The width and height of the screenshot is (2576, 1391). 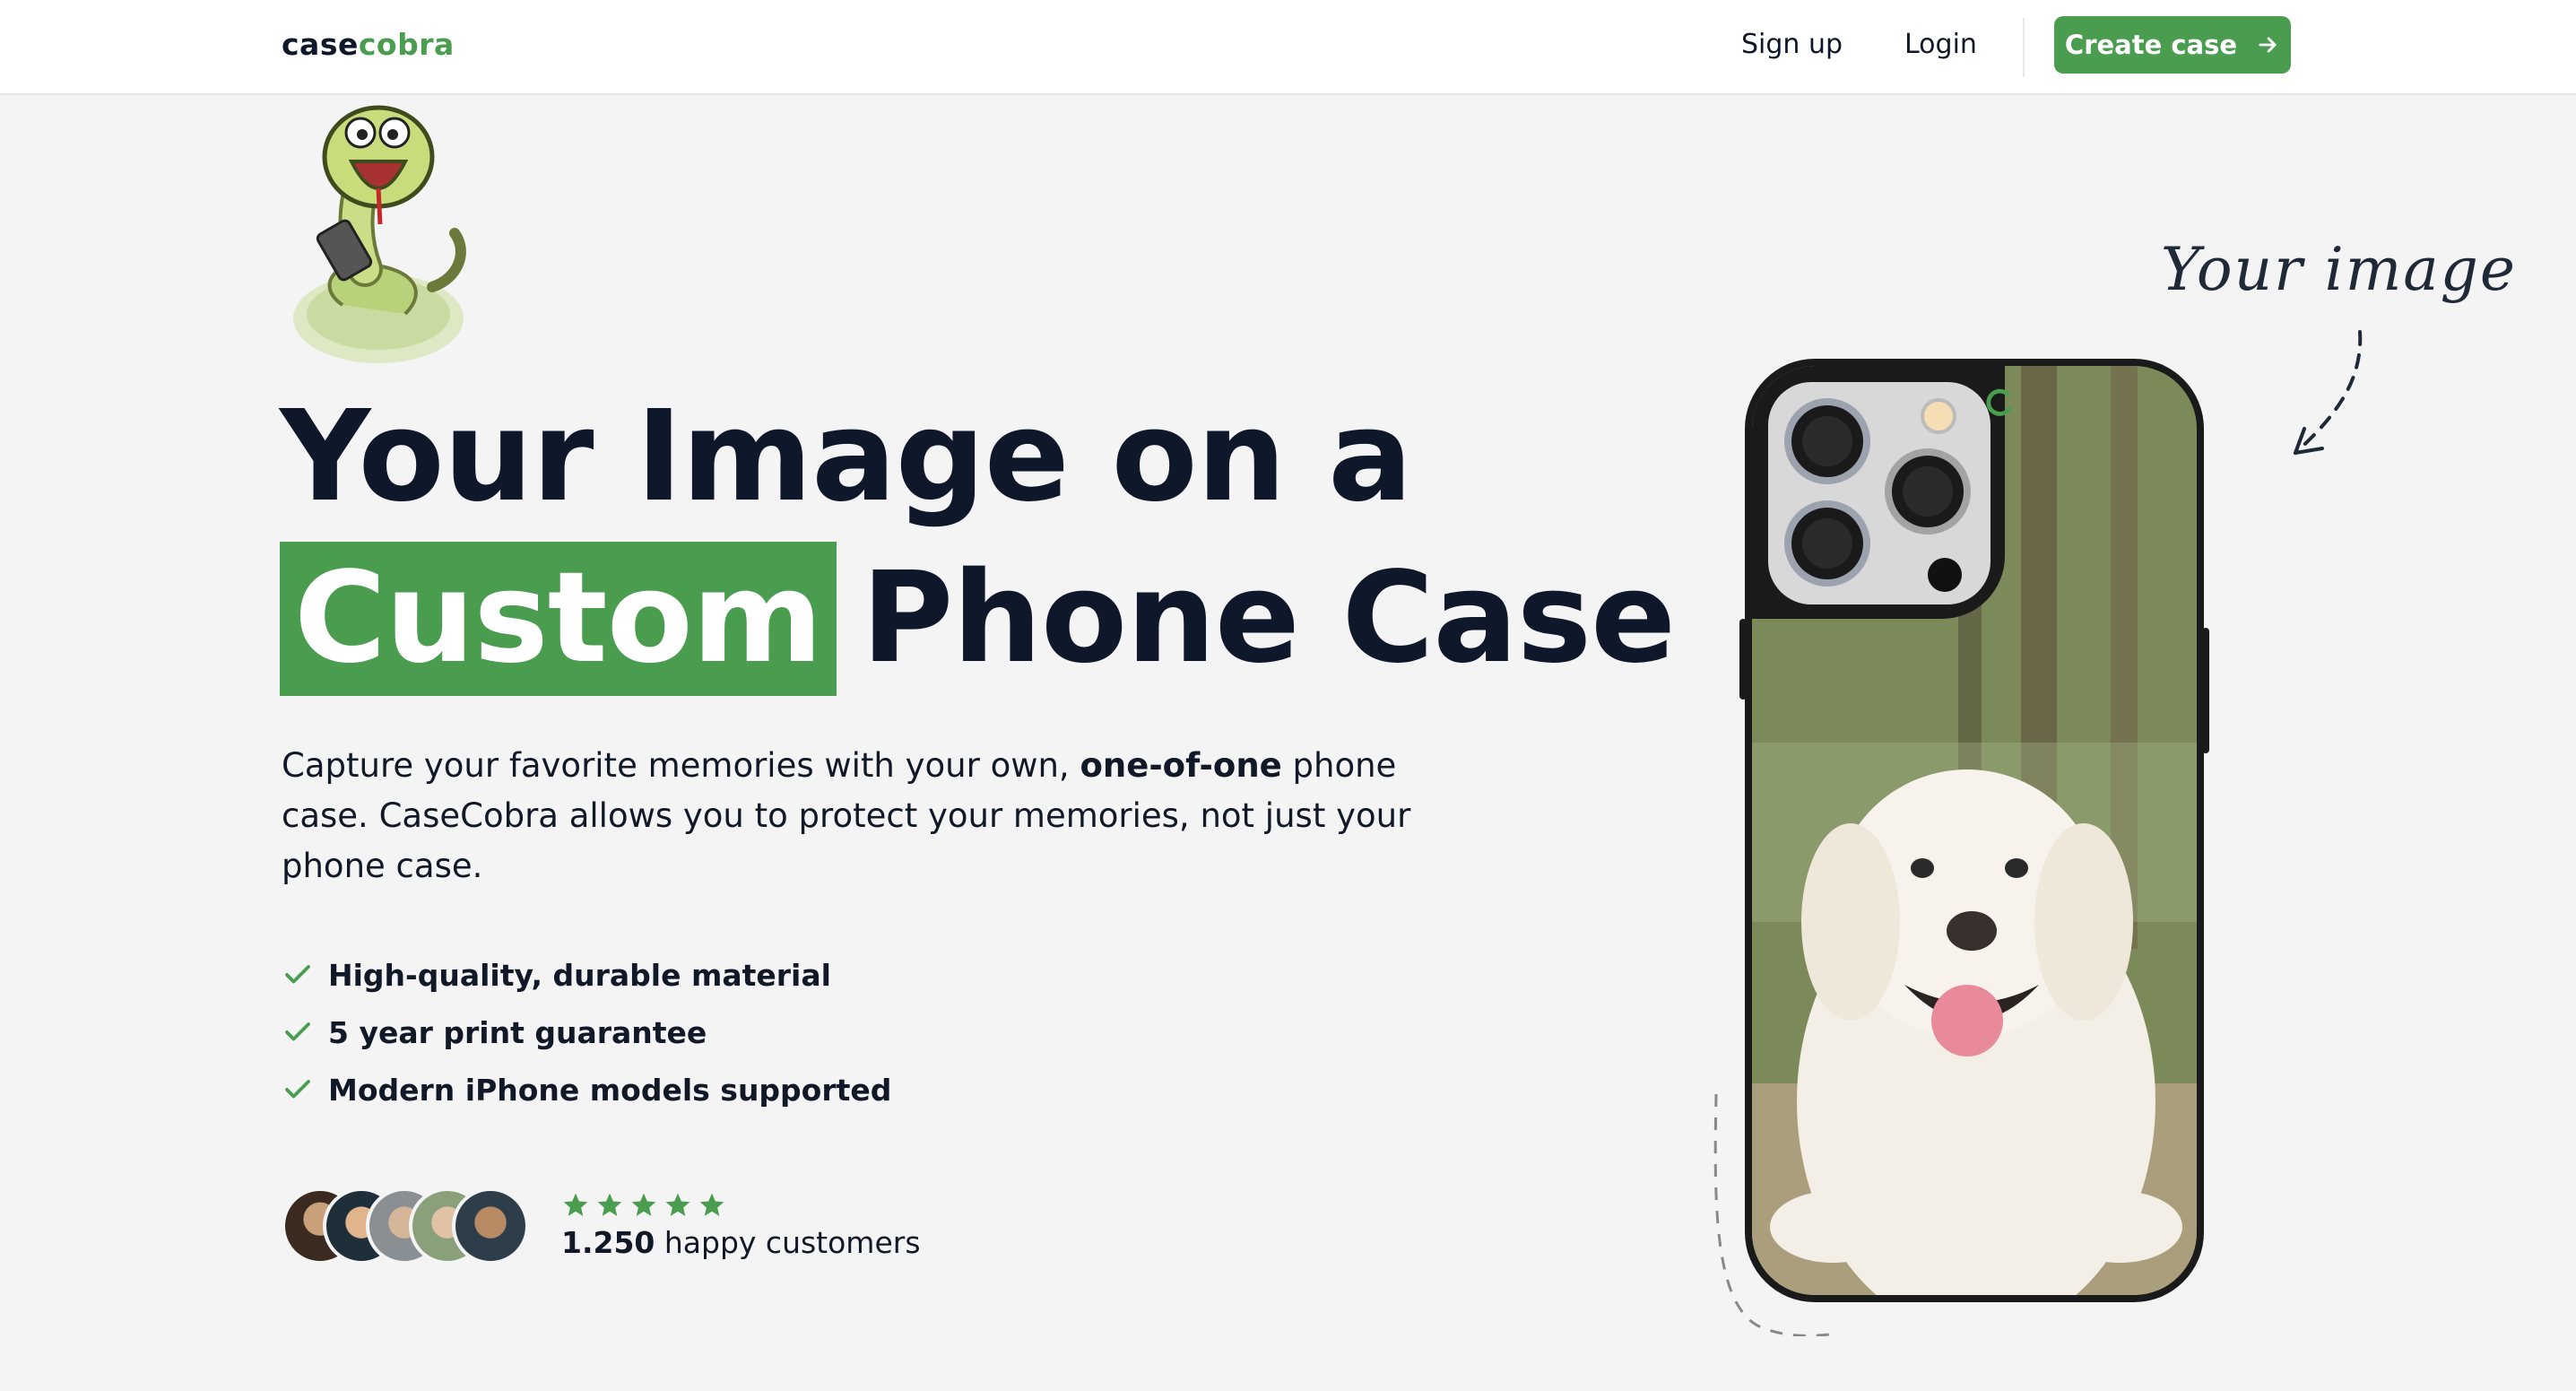 What do you see at coordinates (517, 1032) in the screenshot?
I see `feature-text: 5 year print guarantee` at bounding box center [517, 1032].